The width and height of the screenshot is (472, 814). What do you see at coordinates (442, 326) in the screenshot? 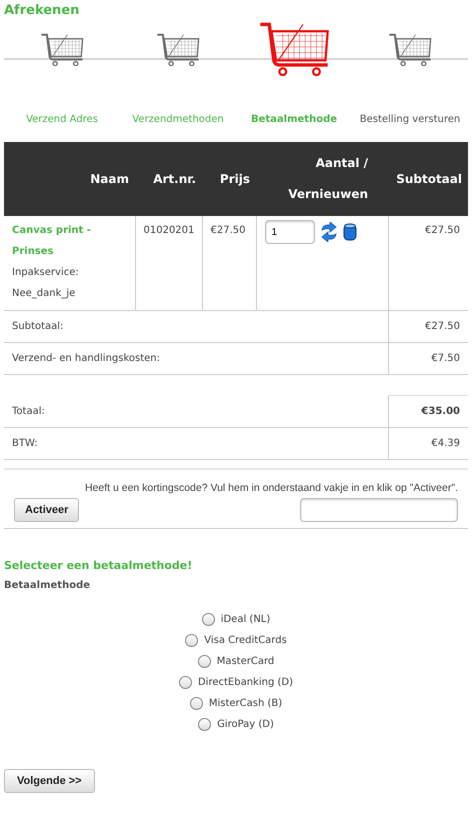
I see `summary-value: €27.50` at bounding box center [442, 326].